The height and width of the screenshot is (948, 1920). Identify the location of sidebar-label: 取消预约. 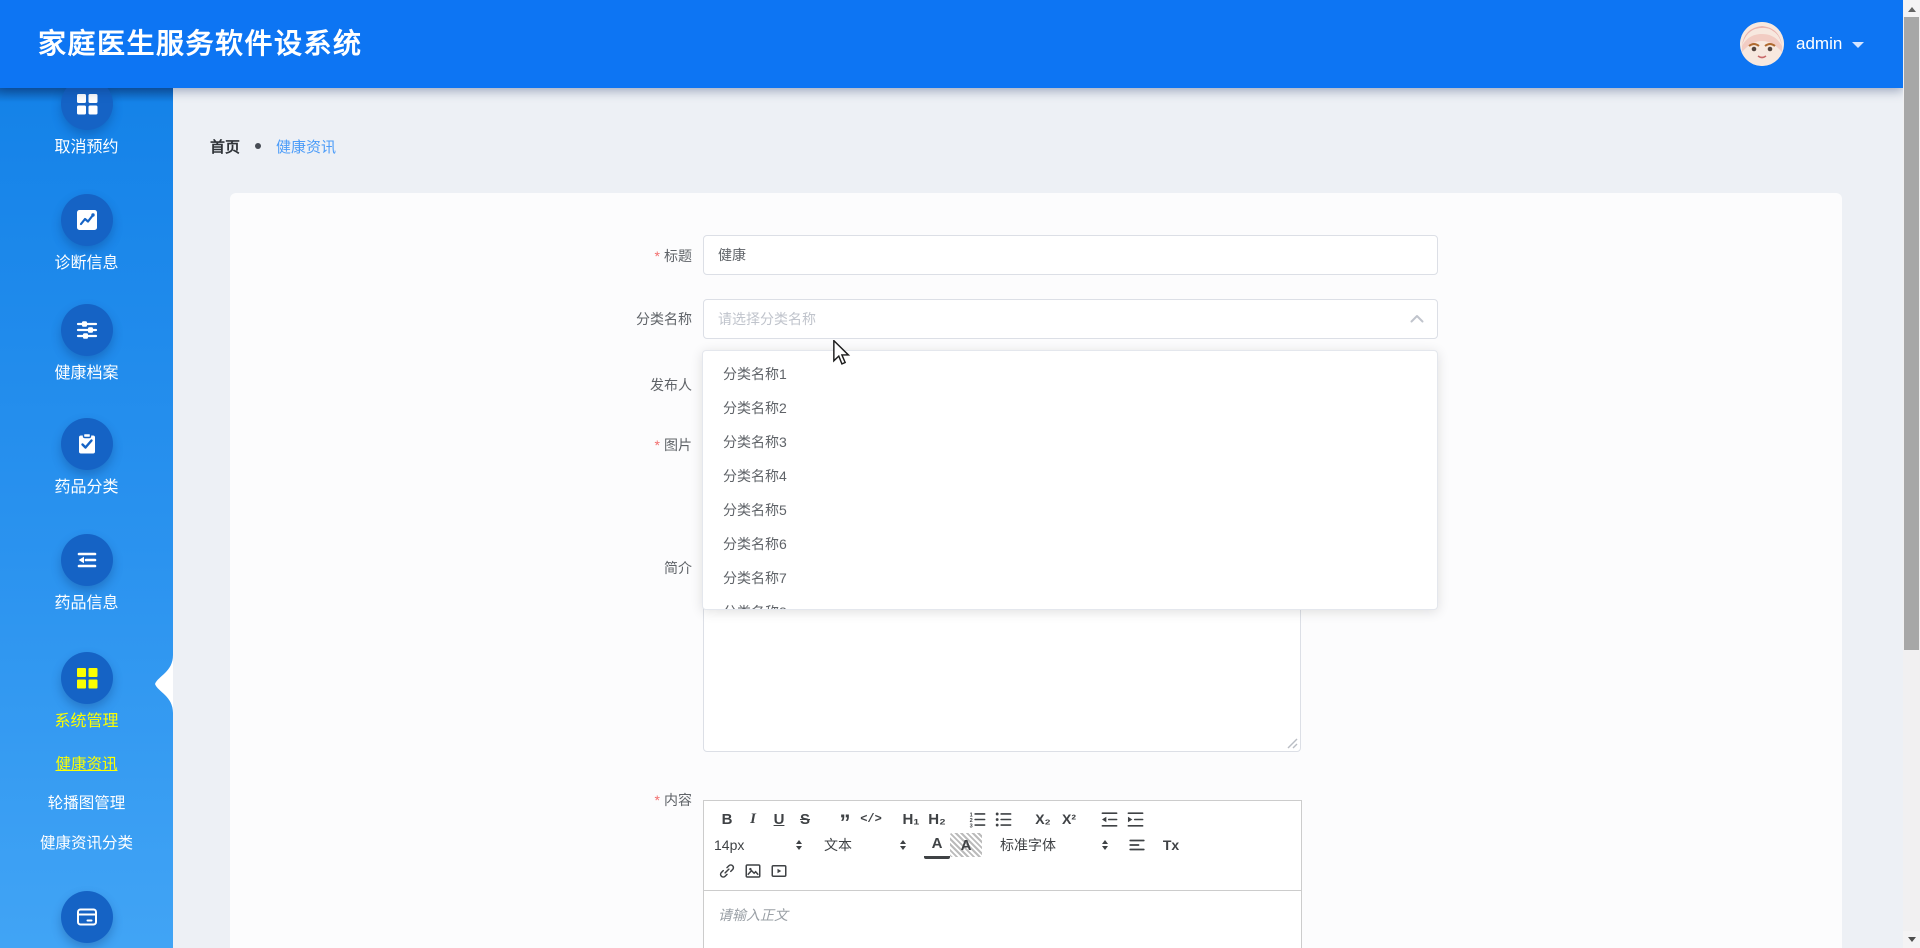
(86, 147).